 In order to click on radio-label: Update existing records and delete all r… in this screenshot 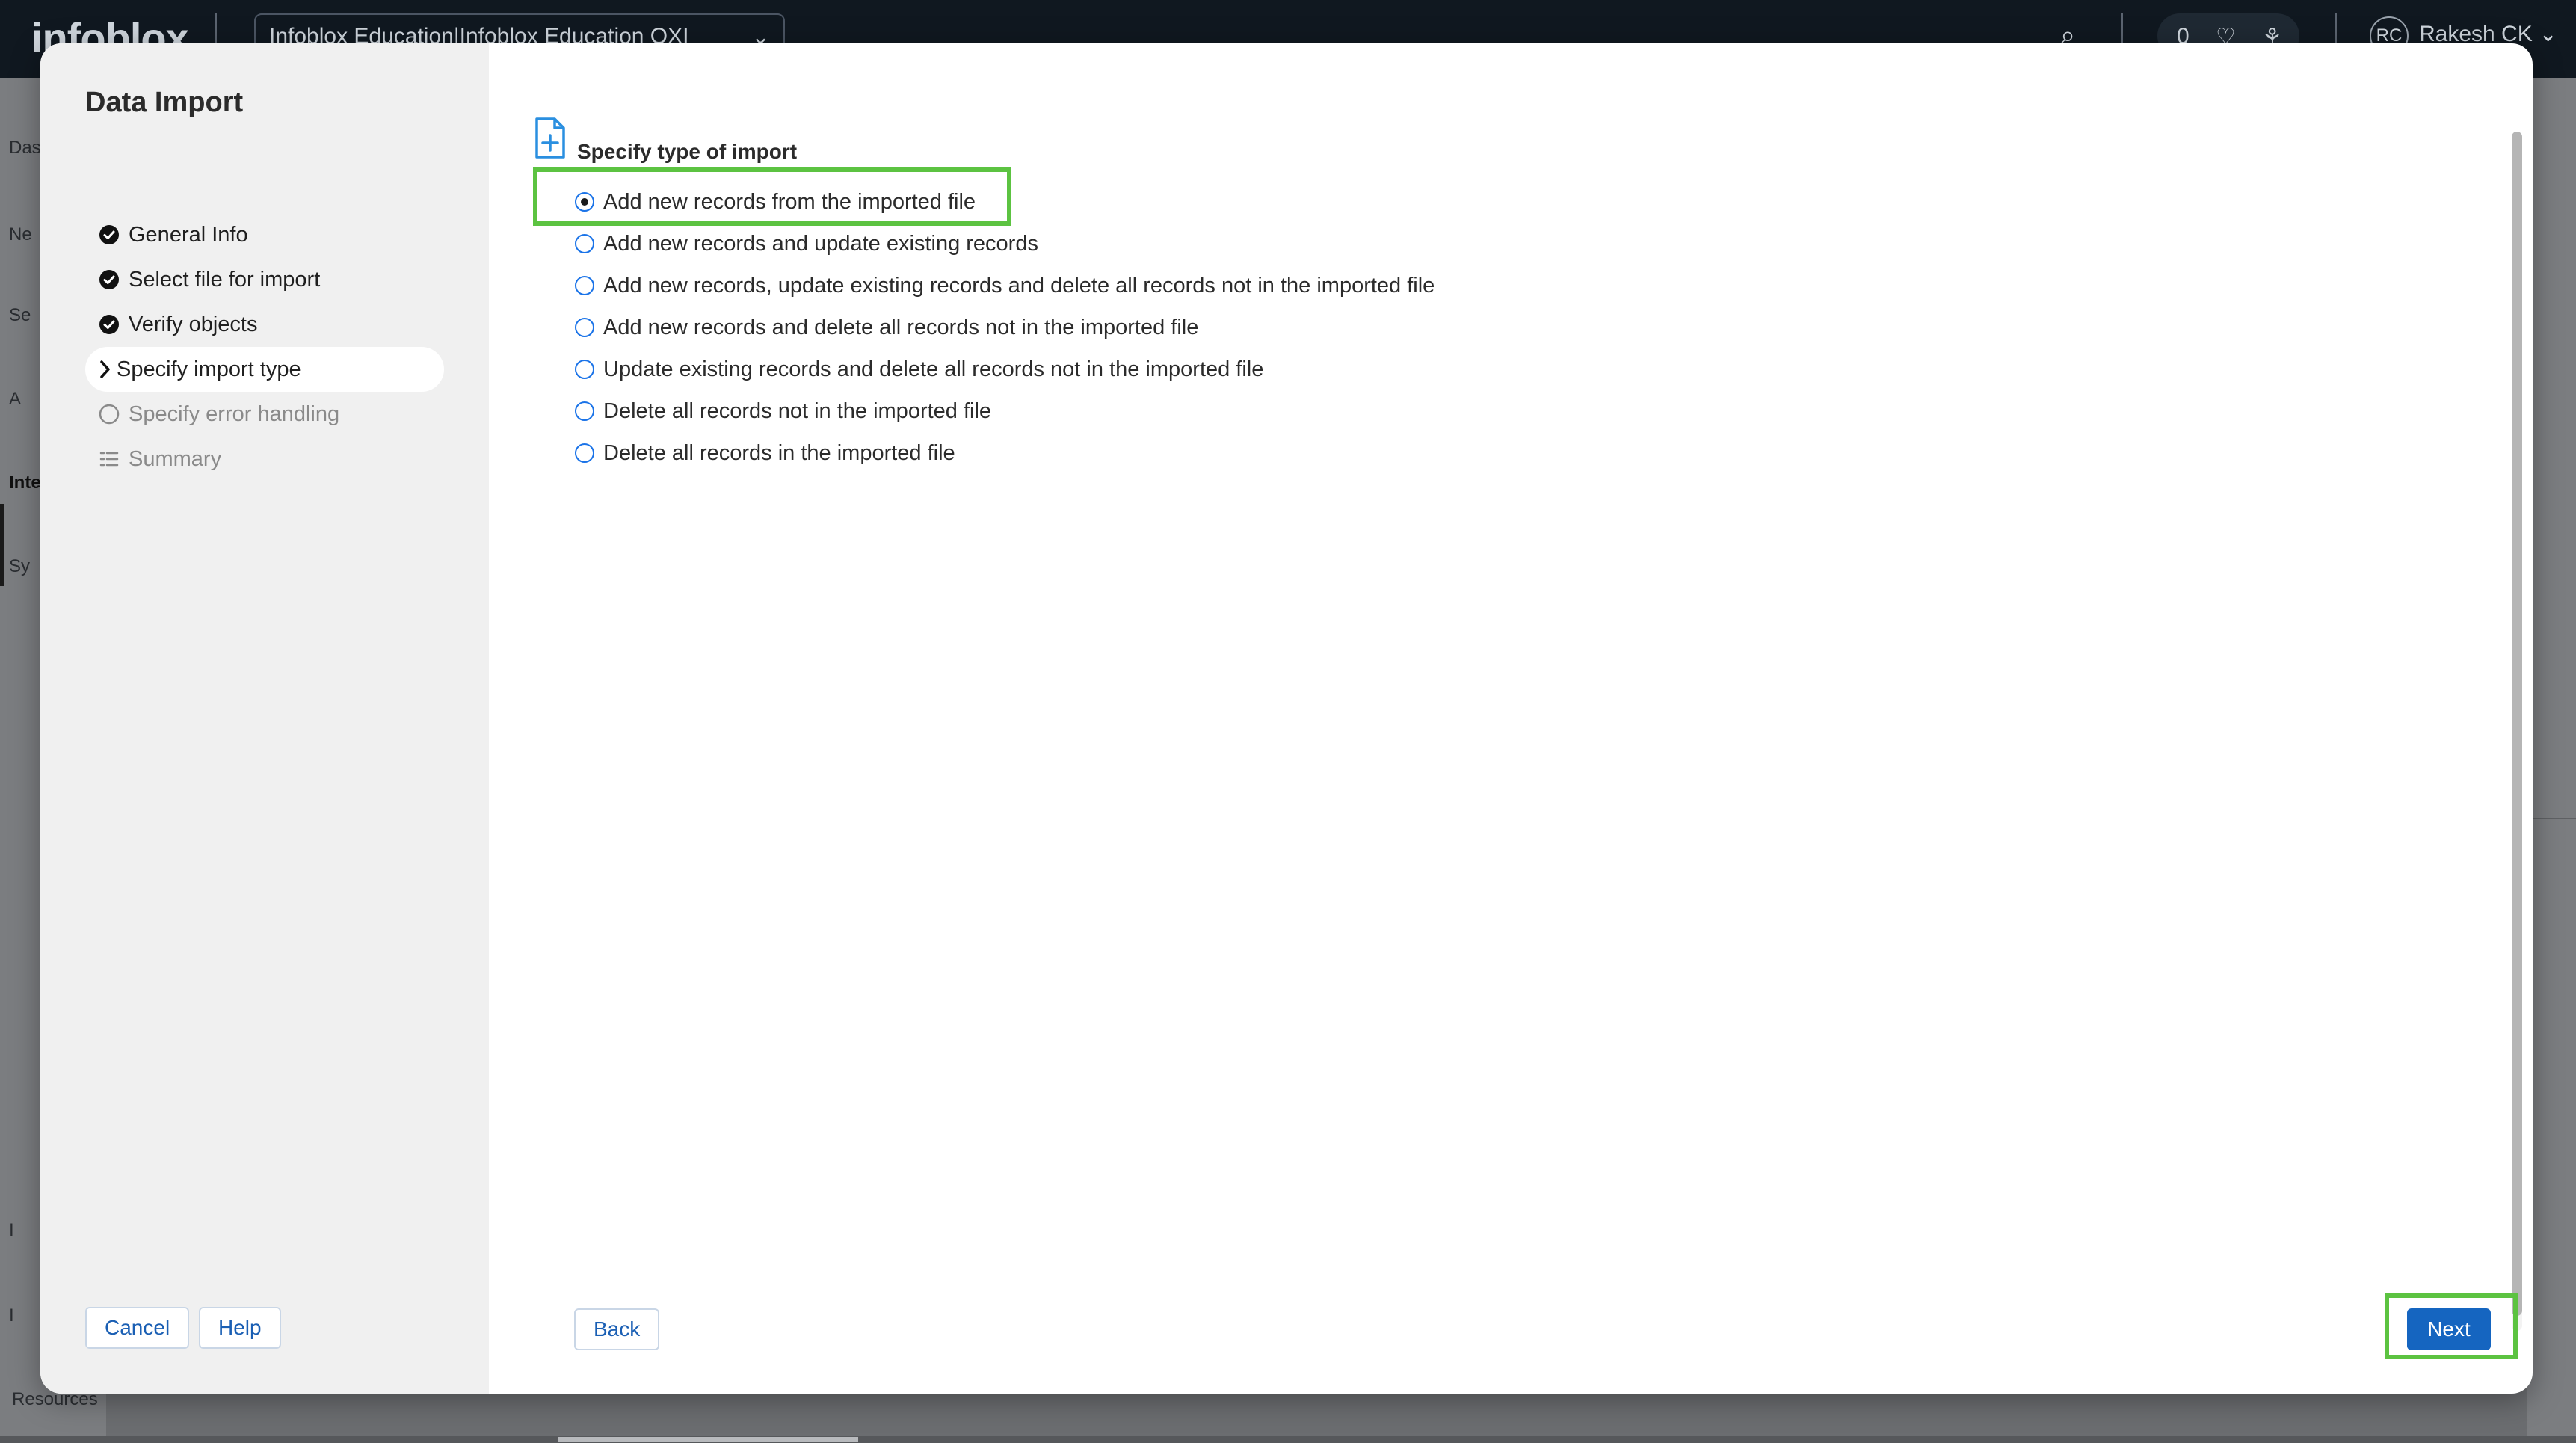, I will do `click(933, 369)`.